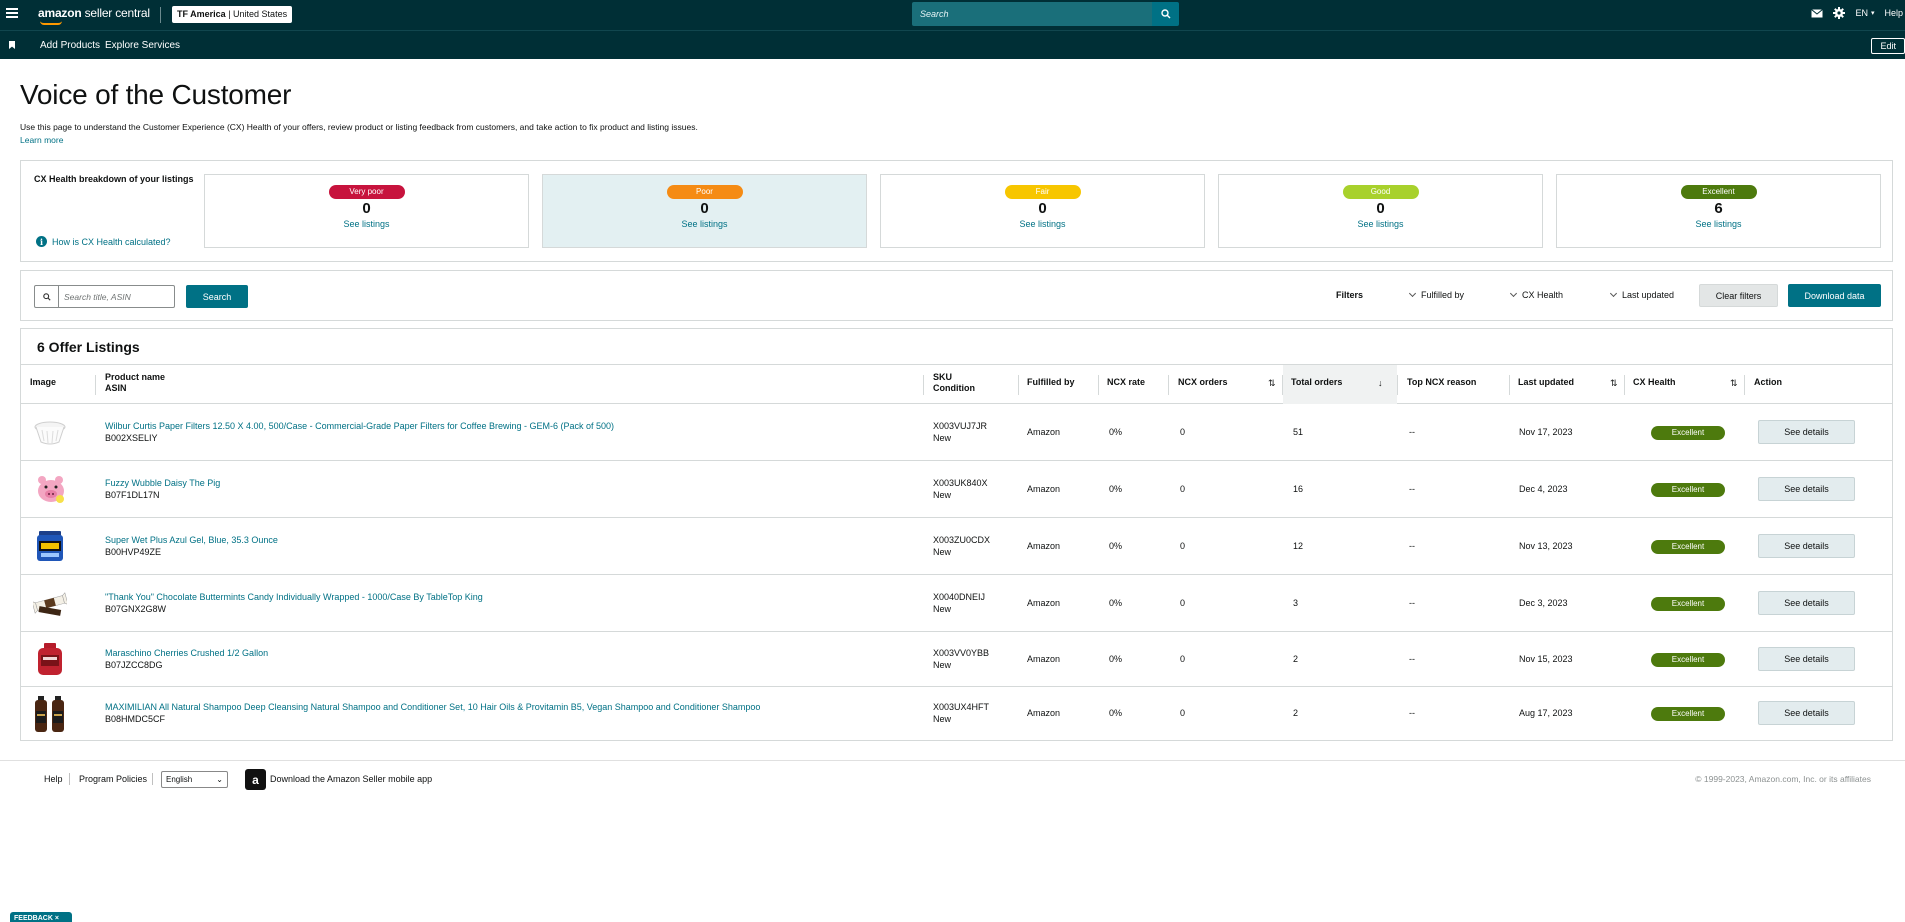 The width and height of the screenshot is (1905, 922). What do you see at coordinates (1296, 603) in the screenshot?
I see `total-orders: 3` at bounding box center [1296, 603].